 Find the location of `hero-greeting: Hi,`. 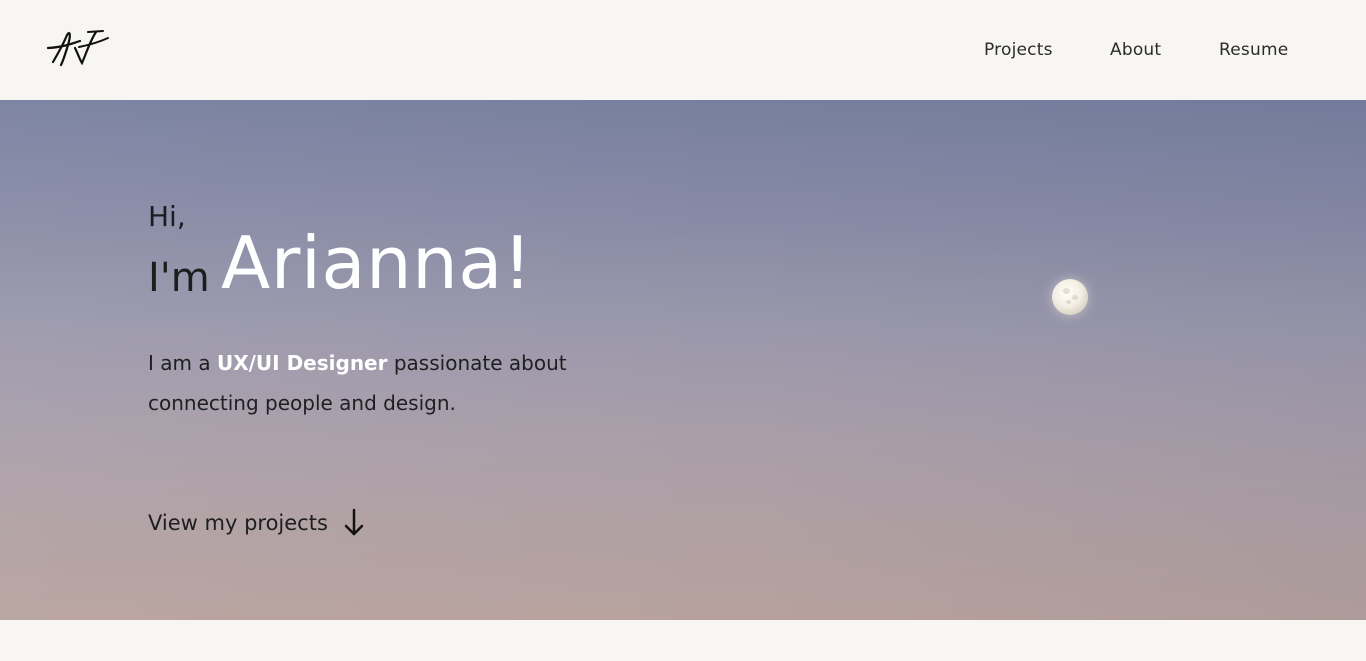

hero-greeting: Hi, is located at coordinates (167, 216).